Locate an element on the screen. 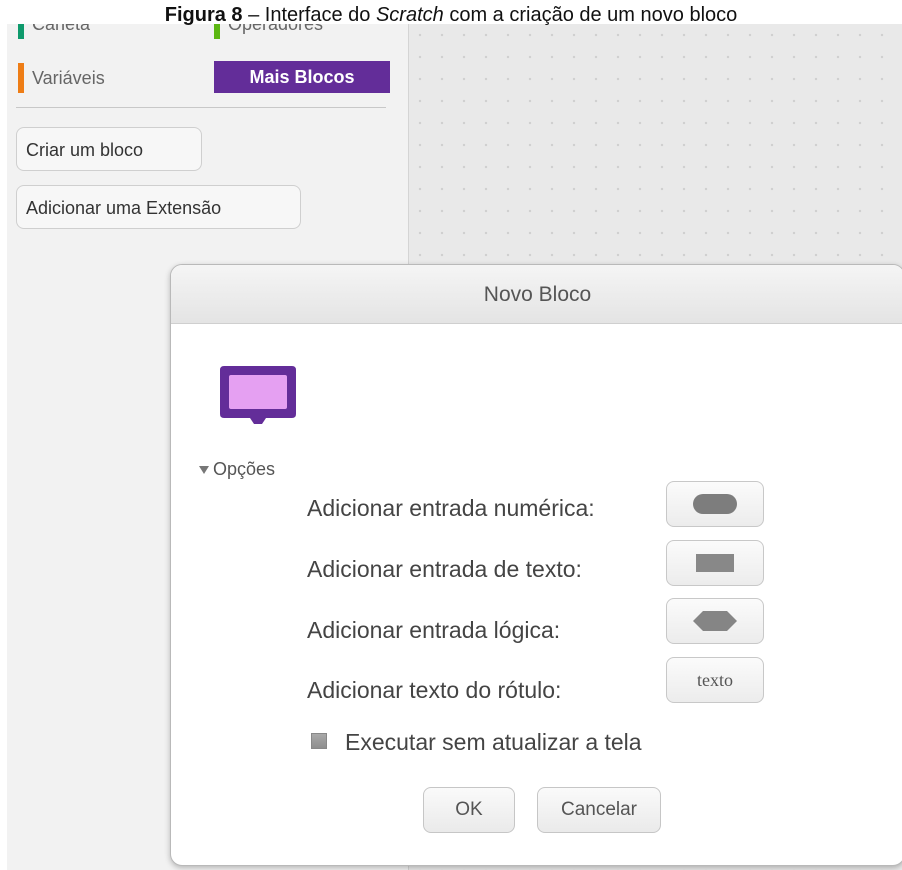  add-text-input-label: Adicionar entrada de texto: is located at coordinates (444, 569).